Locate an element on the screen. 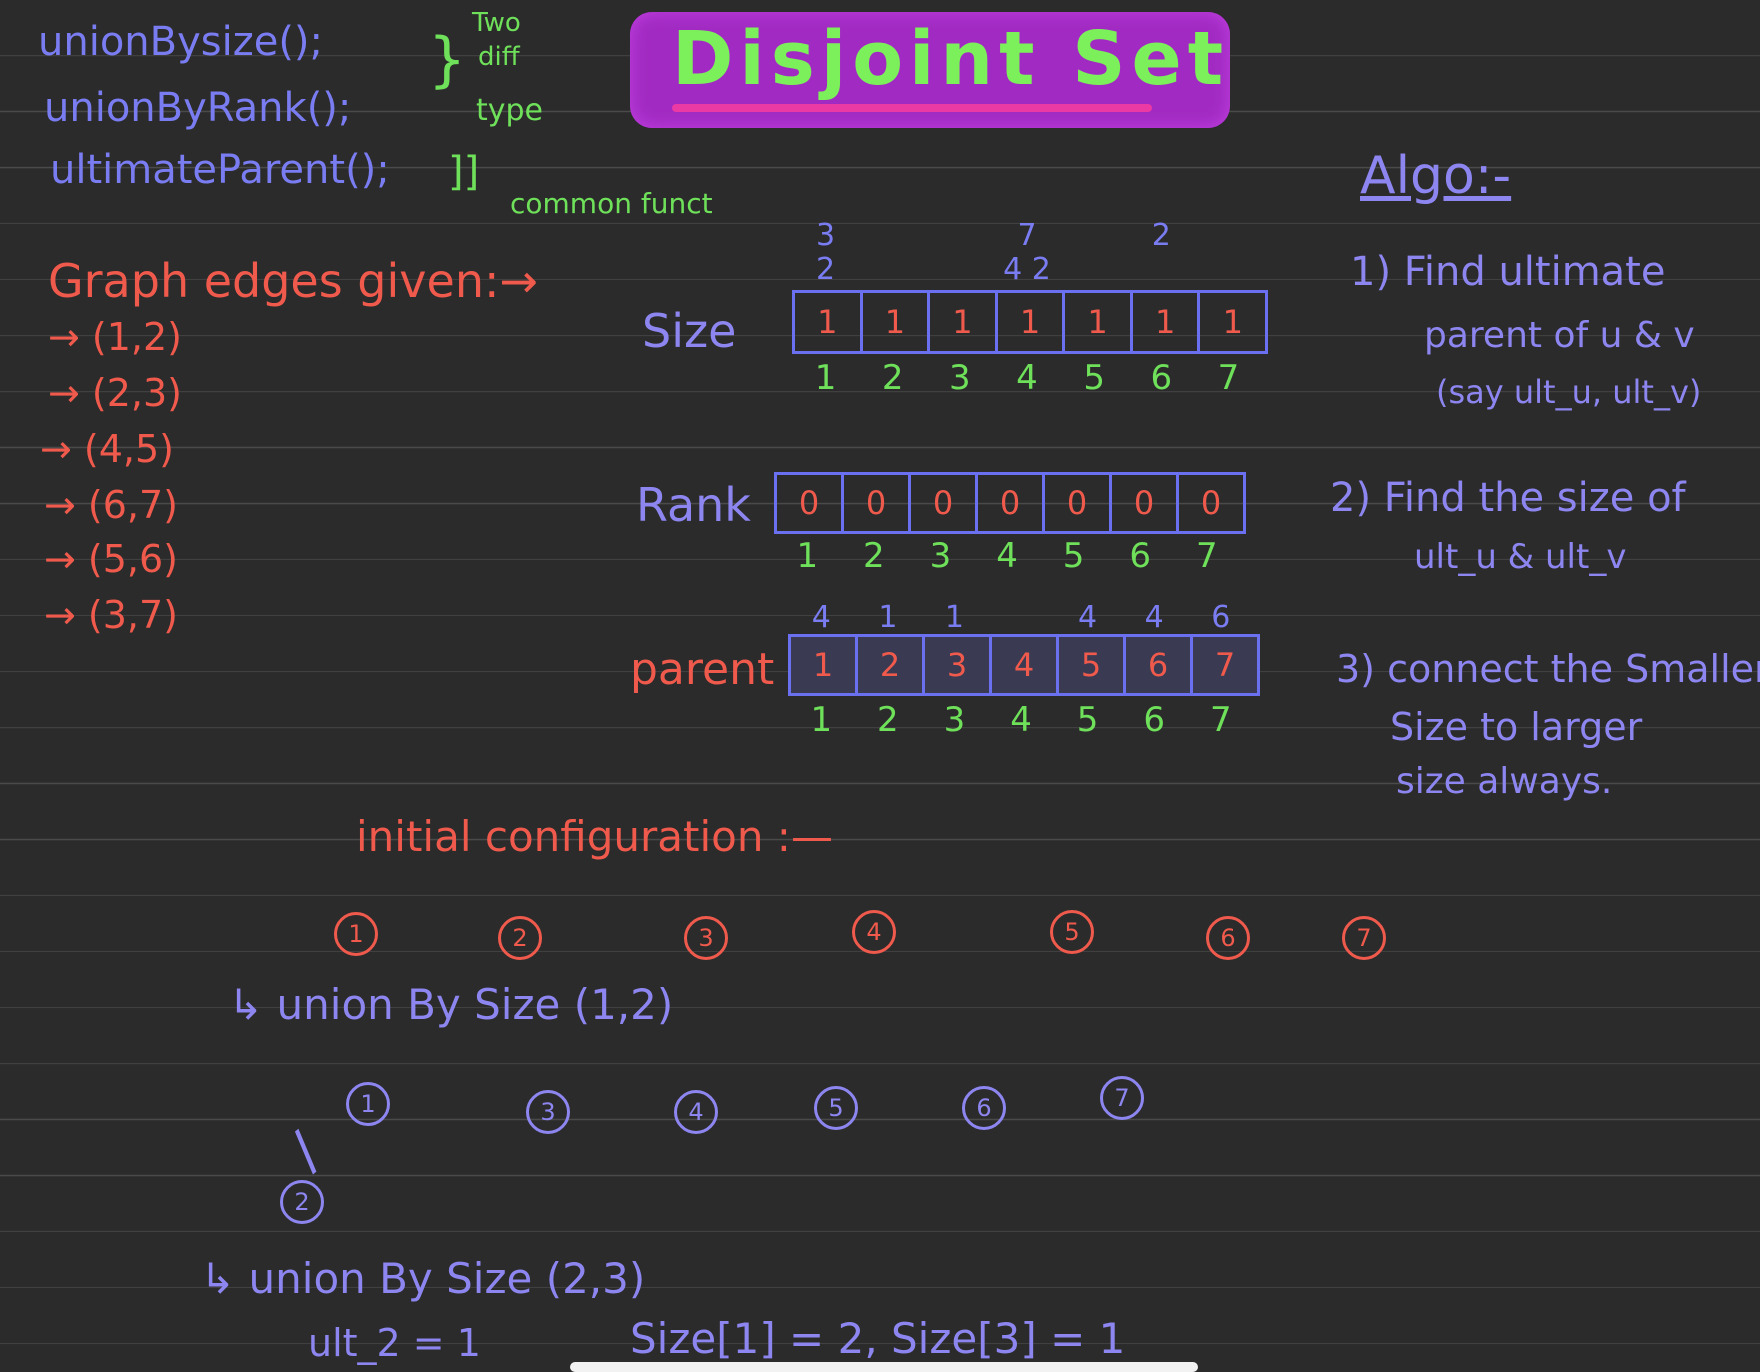 The image size is (1760, 1372). size-above-row: 372 is located at coordinates (993, 235).